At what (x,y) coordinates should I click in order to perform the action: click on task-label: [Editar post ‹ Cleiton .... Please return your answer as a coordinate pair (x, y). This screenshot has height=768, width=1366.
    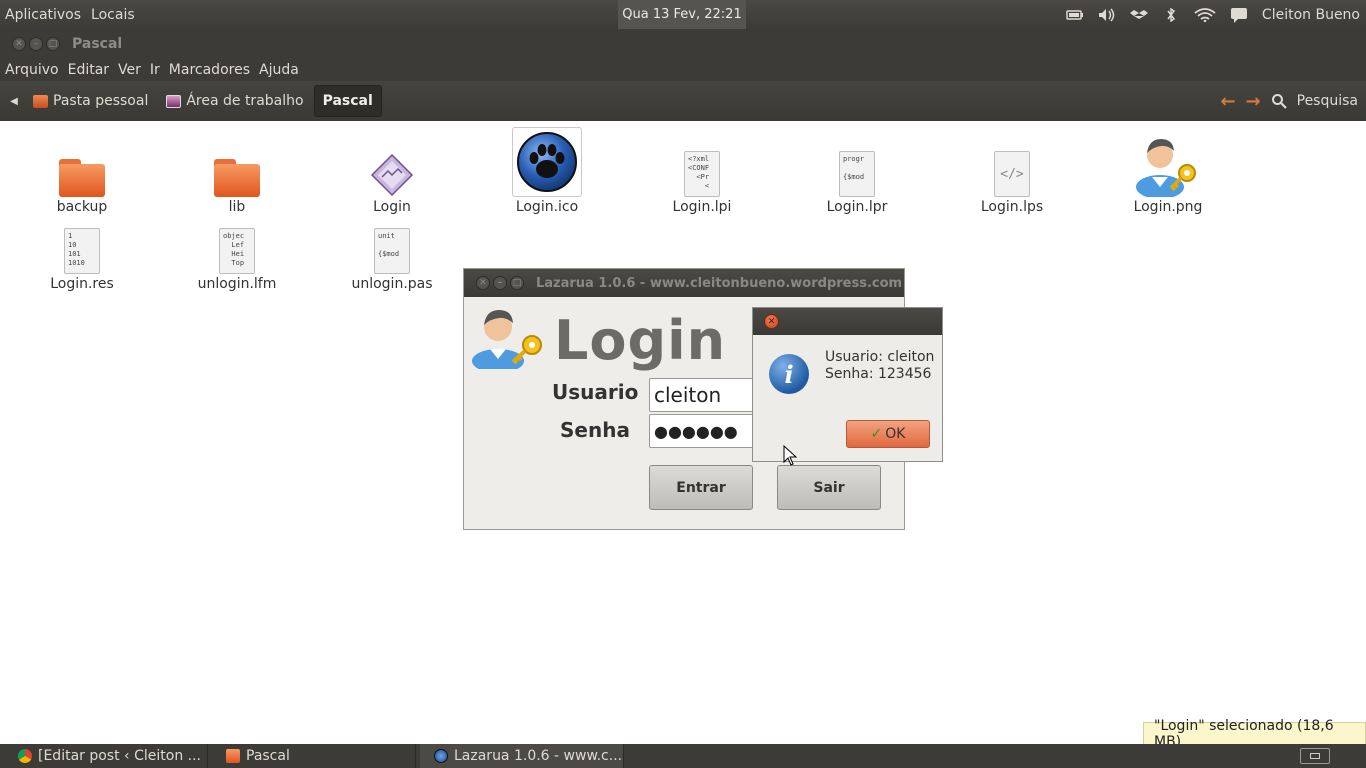
    Looking at the image, I should click on (119, 756).